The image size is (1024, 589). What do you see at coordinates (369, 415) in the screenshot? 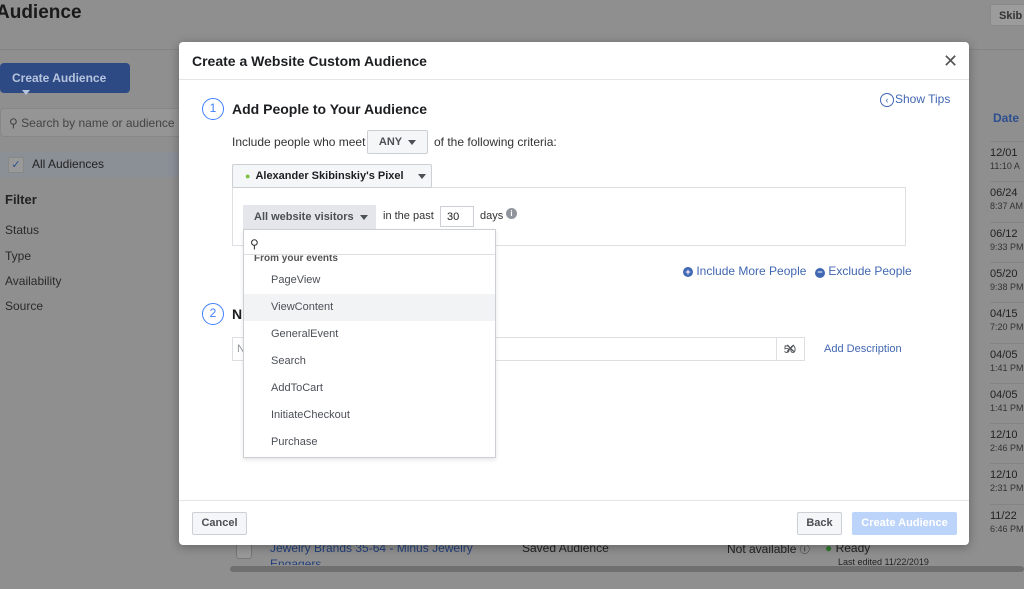
I see `dropdown-item-initiatecheckout: InitiateCheckout` at bounding box center [369, 415].